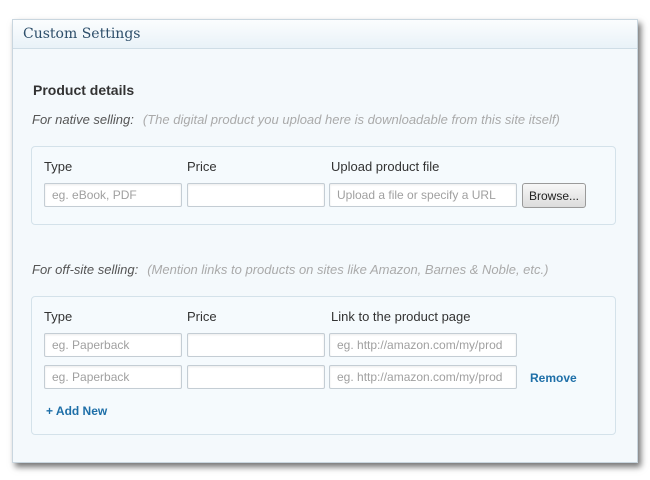  What do you see at coordinates (82, 34) in the screenshot?
I see `panel-title: Custom Settings` at bounding box center [82, 34].